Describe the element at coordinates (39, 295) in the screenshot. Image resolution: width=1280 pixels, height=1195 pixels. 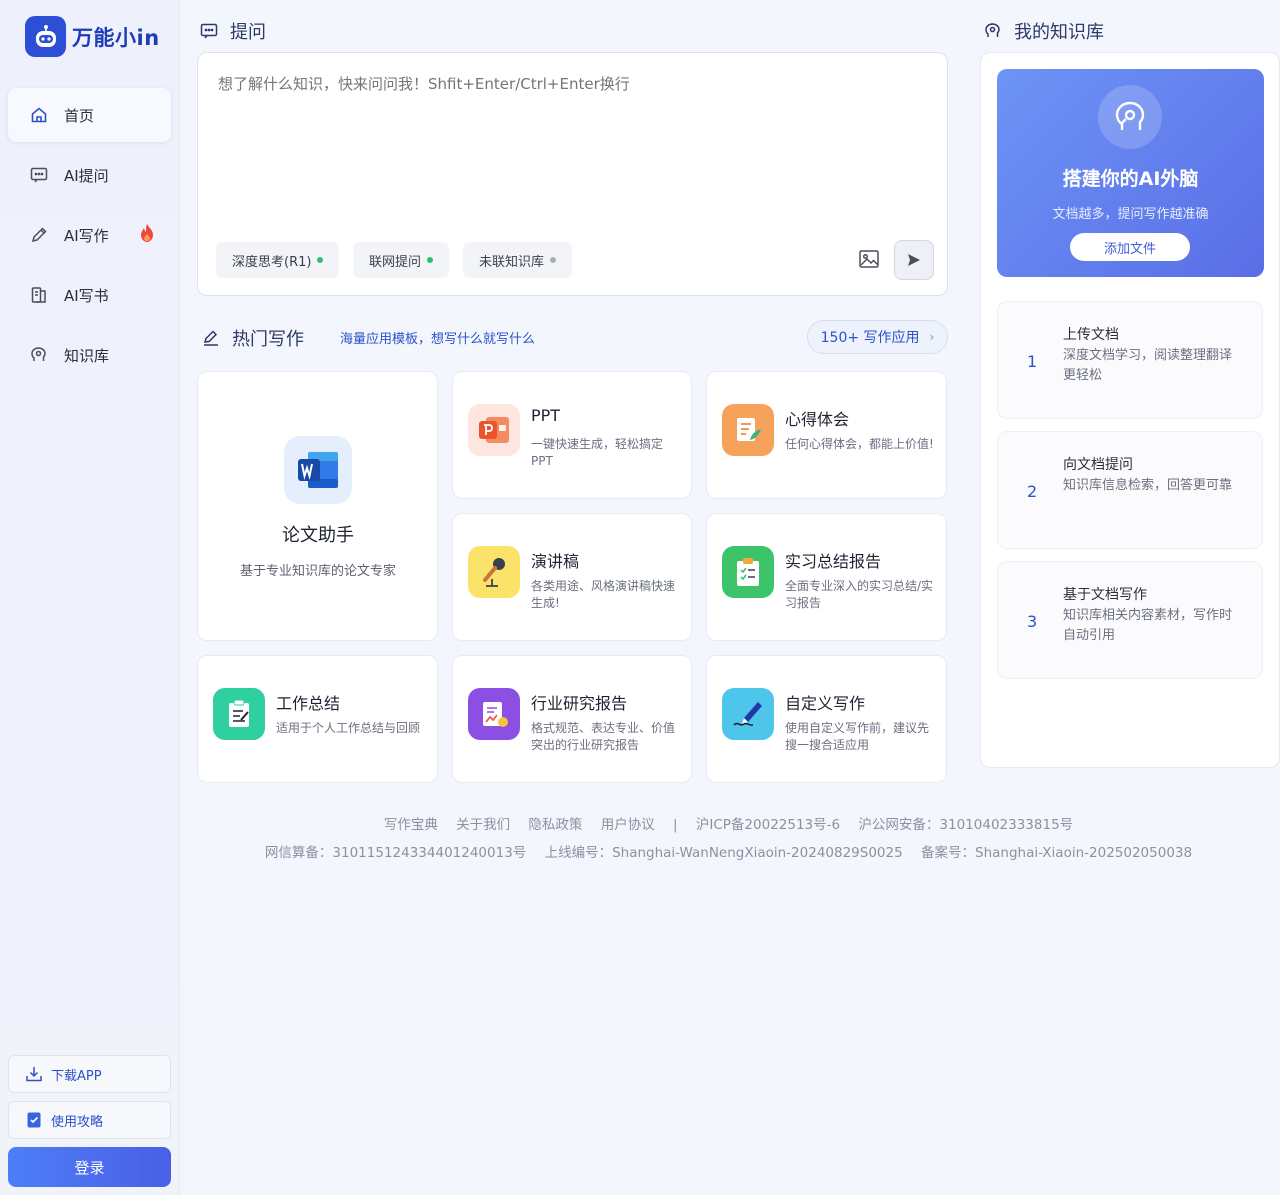
I see `book-icon` at that location.